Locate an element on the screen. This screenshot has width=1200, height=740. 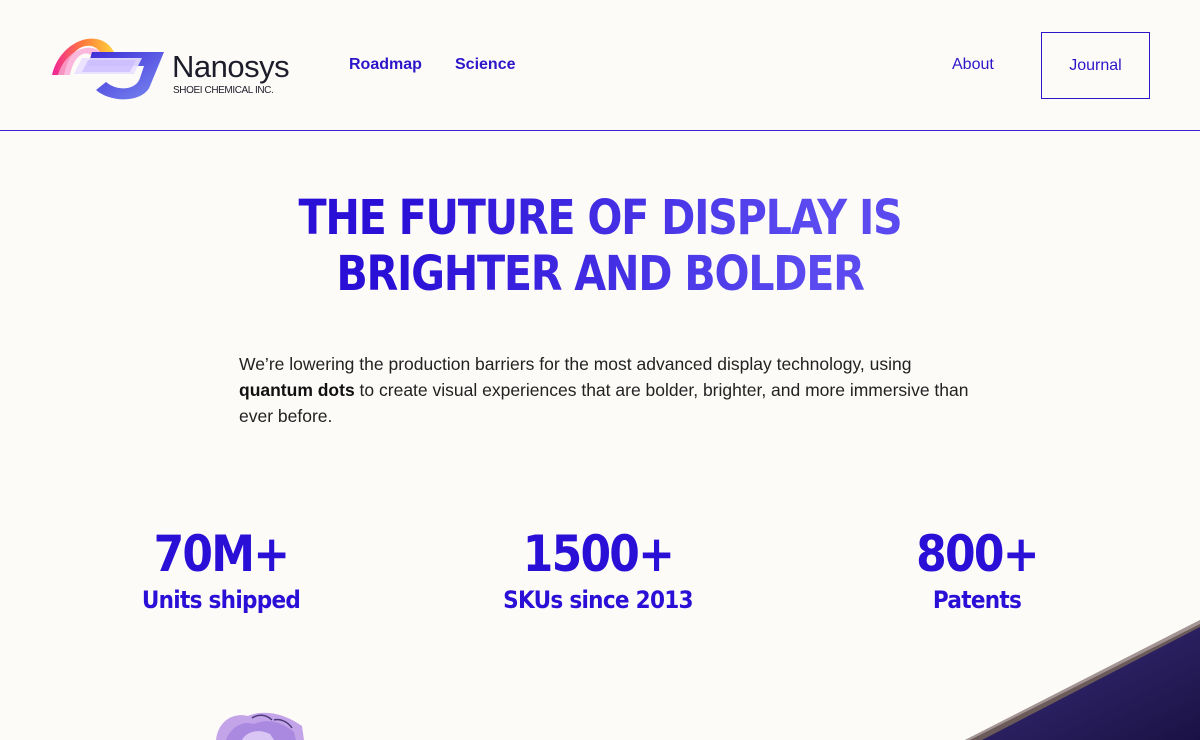
nanosys-logo: Nanosys SHOEI CHEMICAL INC. is located at coordinates (177, 66).